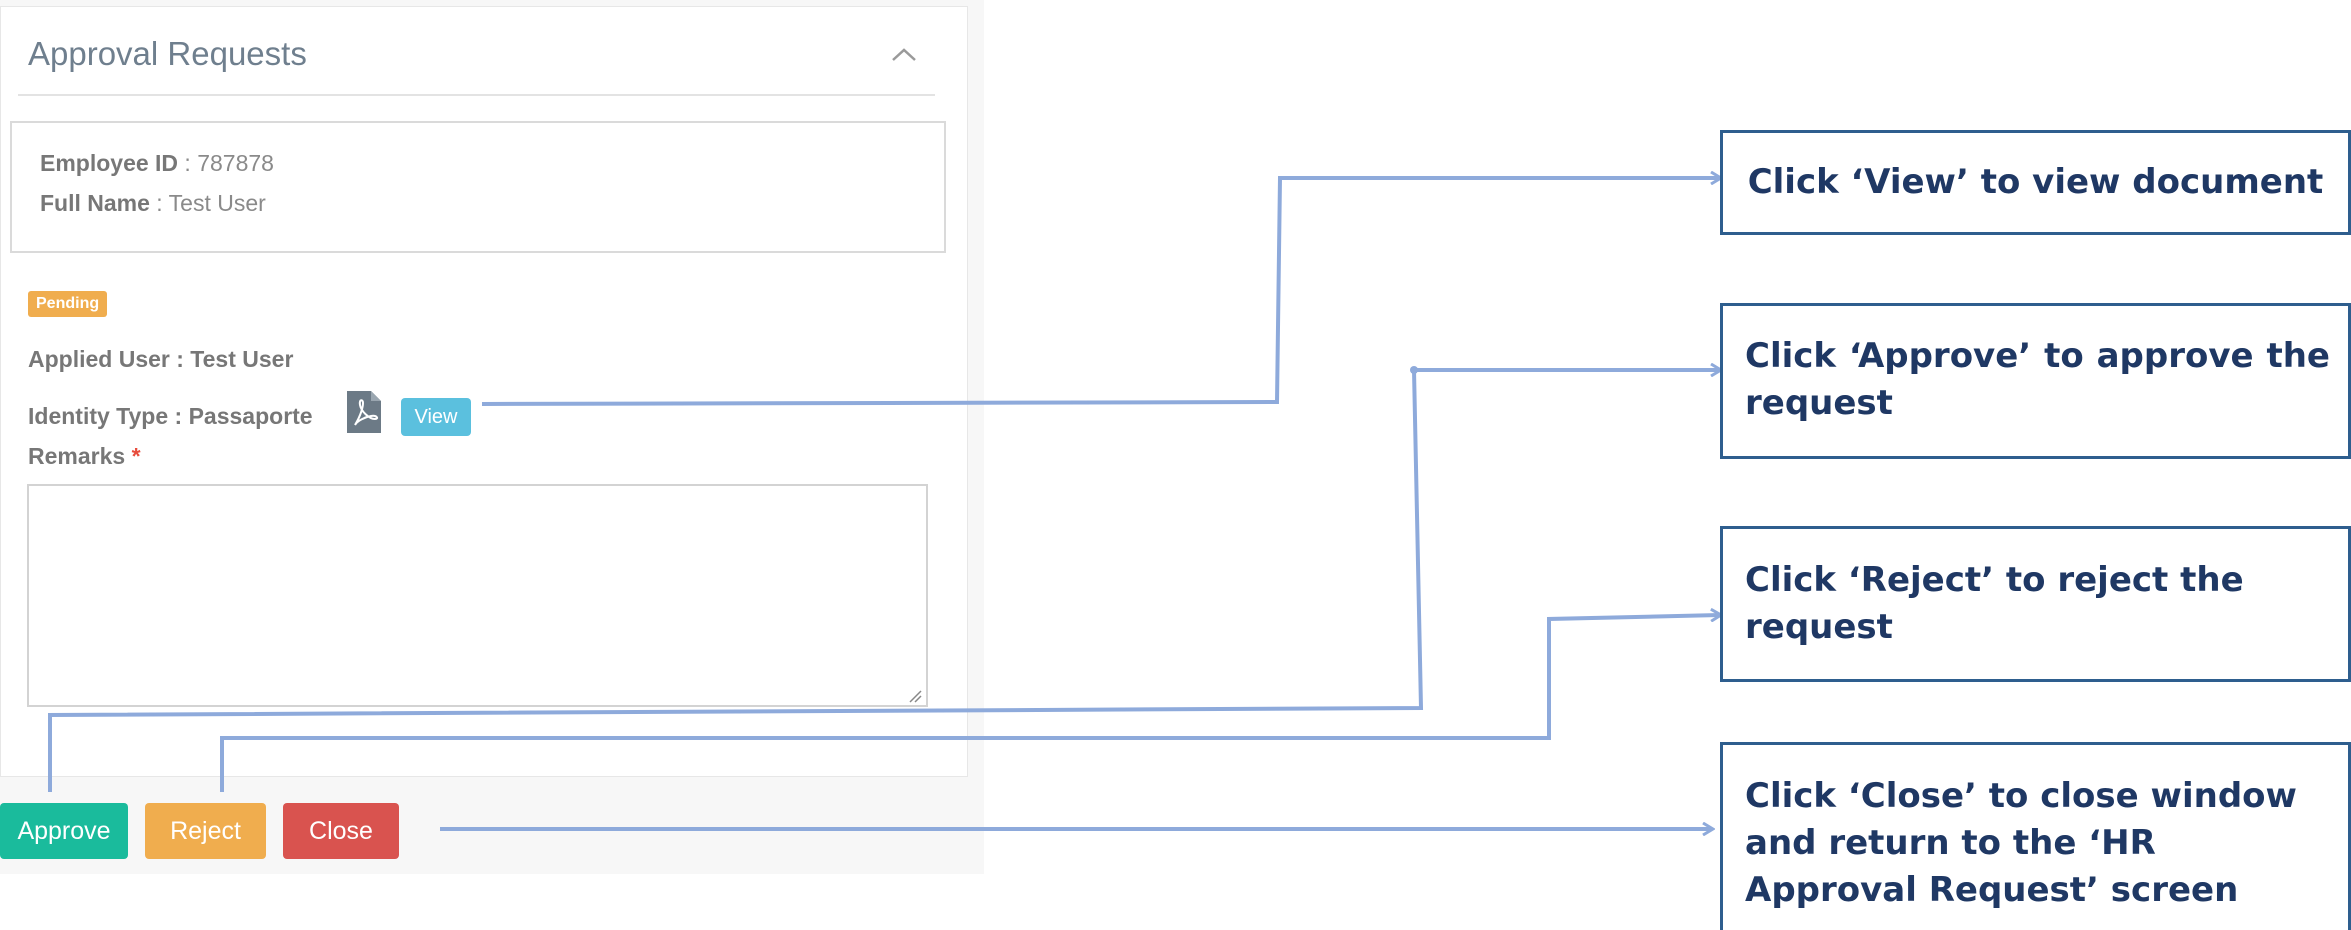 The height and width of the screenshot is (930, 2351). I want to click on reject-connector, so click(970, 703).